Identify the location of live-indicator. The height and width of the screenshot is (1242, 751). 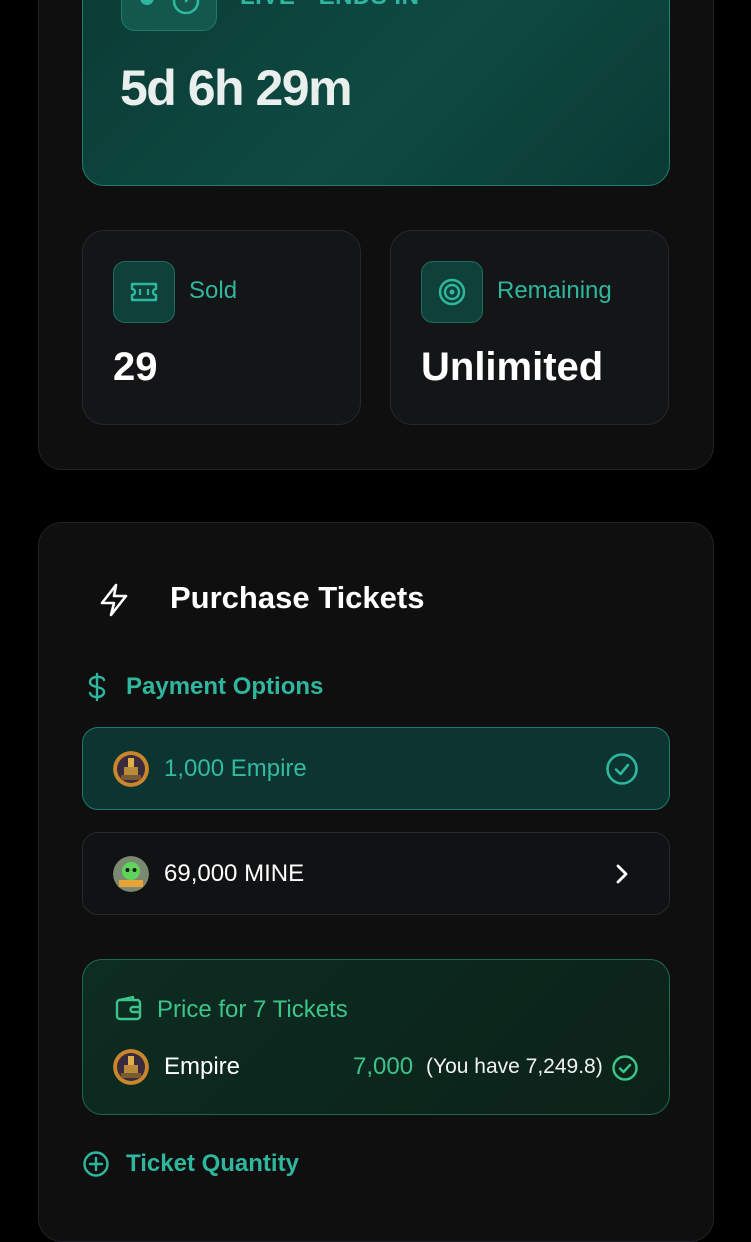
(169, 15).